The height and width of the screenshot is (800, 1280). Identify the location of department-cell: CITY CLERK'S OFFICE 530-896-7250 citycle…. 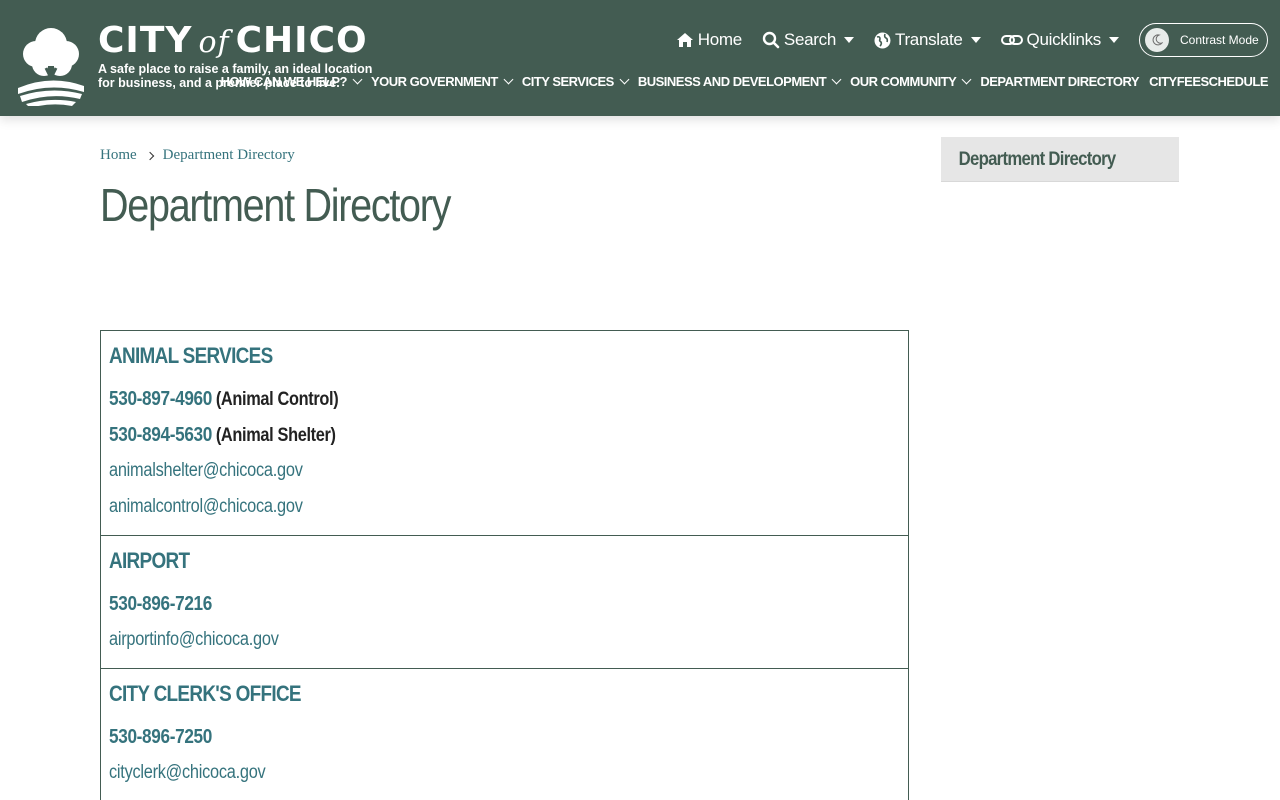
(504, 734).